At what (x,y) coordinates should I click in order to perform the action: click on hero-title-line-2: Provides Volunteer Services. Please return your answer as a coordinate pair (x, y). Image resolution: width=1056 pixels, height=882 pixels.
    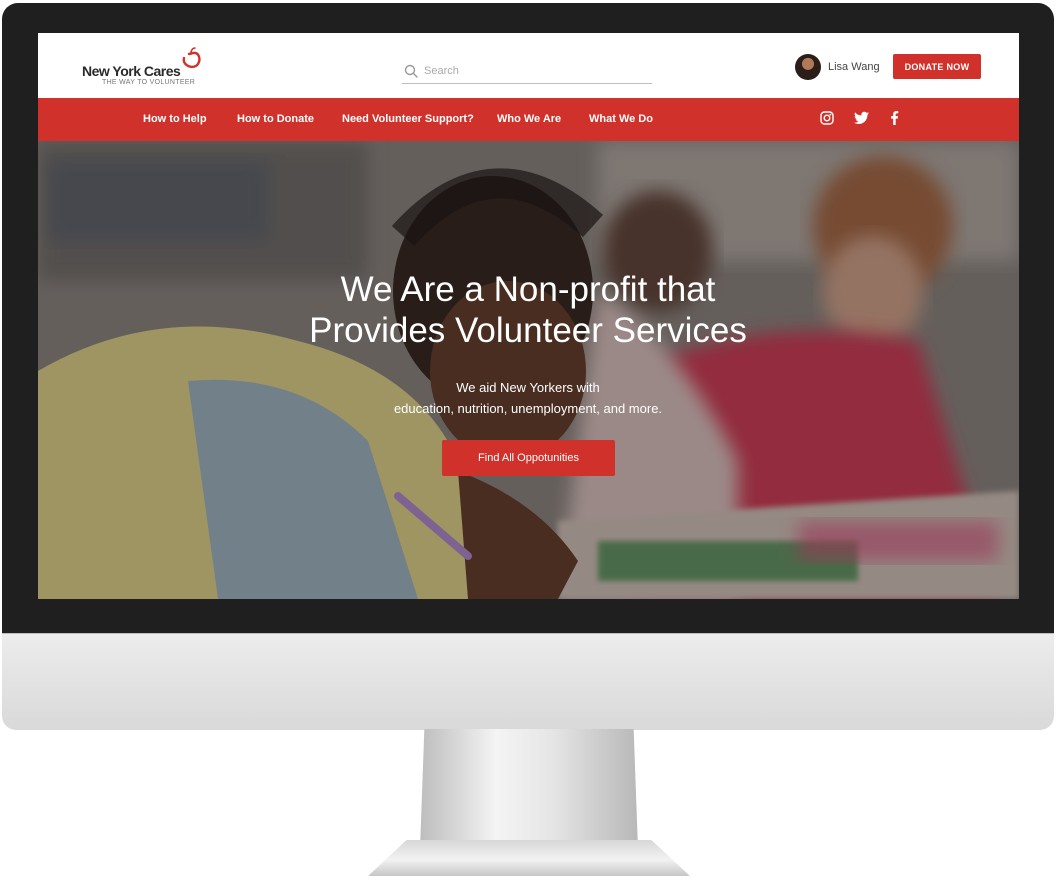
    Looking at the image, I should click on (528, 330).